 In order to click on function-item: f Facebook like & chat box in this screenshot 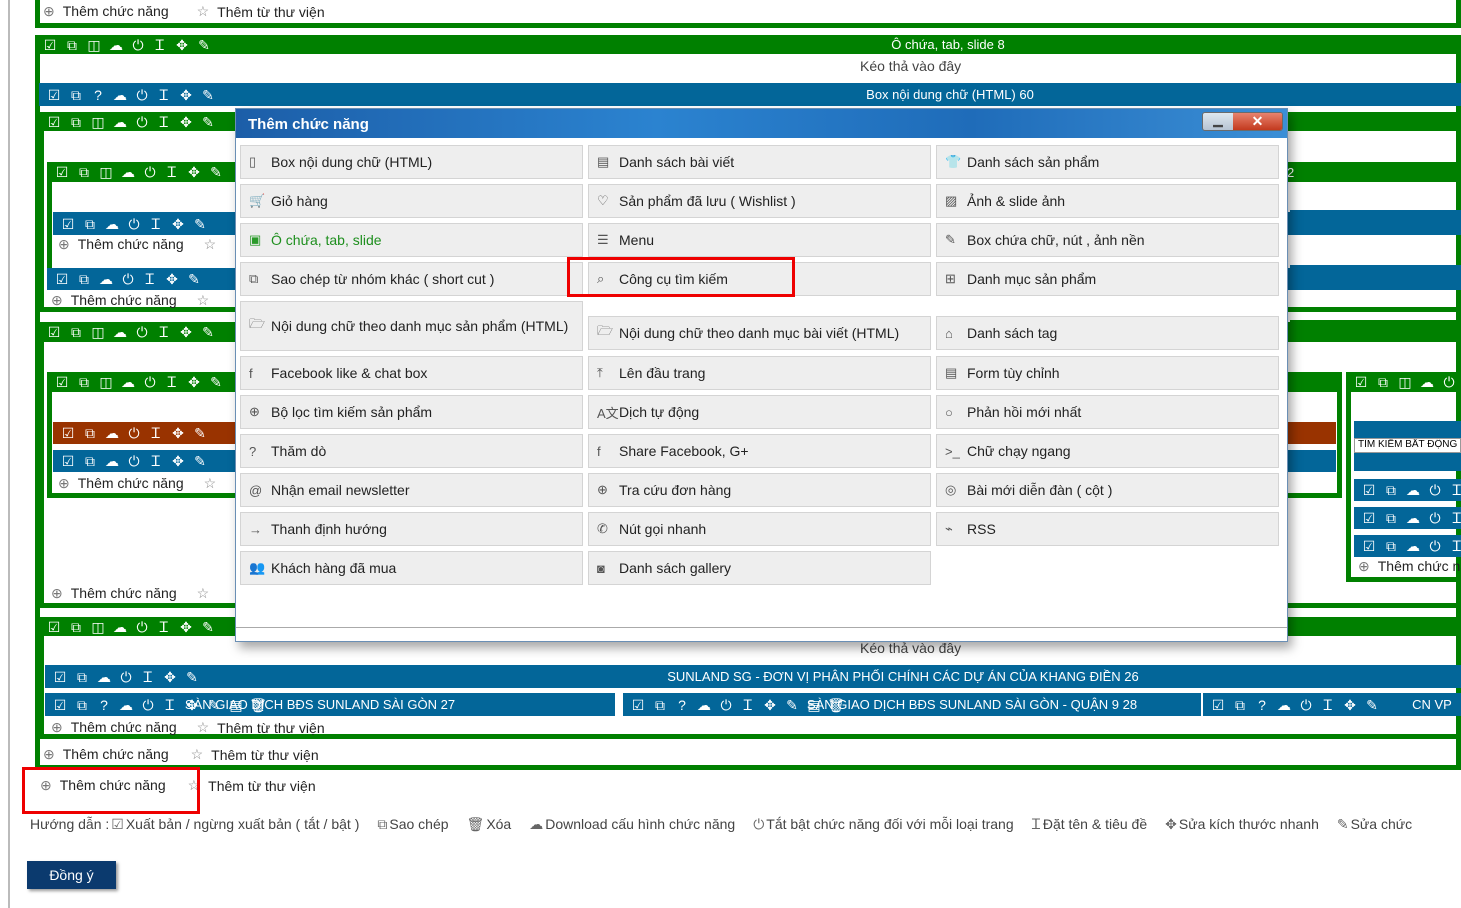, I will do `click(411, 373)`.